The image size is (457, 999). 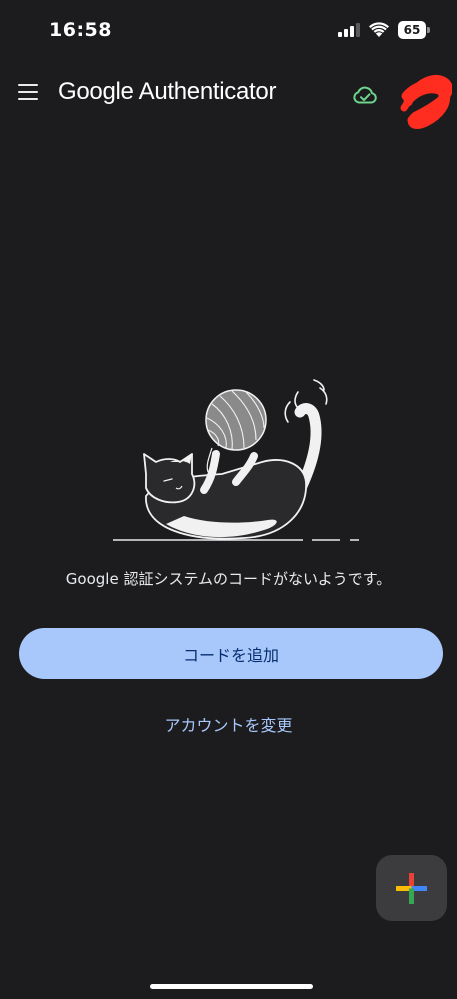 I want to click on add-fab-button, so click(x=411, y=888).